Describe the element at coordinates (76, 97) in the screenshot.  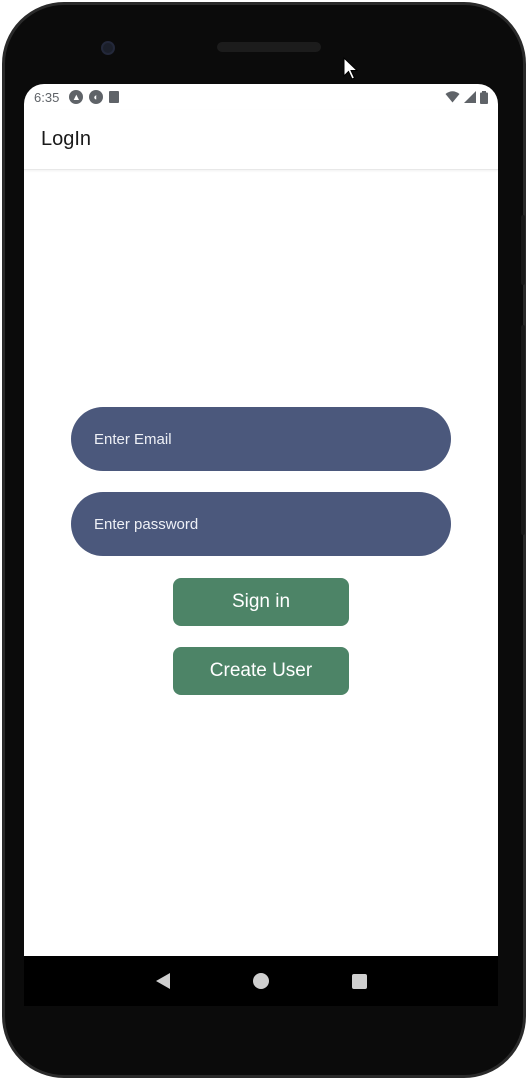
I see `android-studio-icon: ▲` at that location.